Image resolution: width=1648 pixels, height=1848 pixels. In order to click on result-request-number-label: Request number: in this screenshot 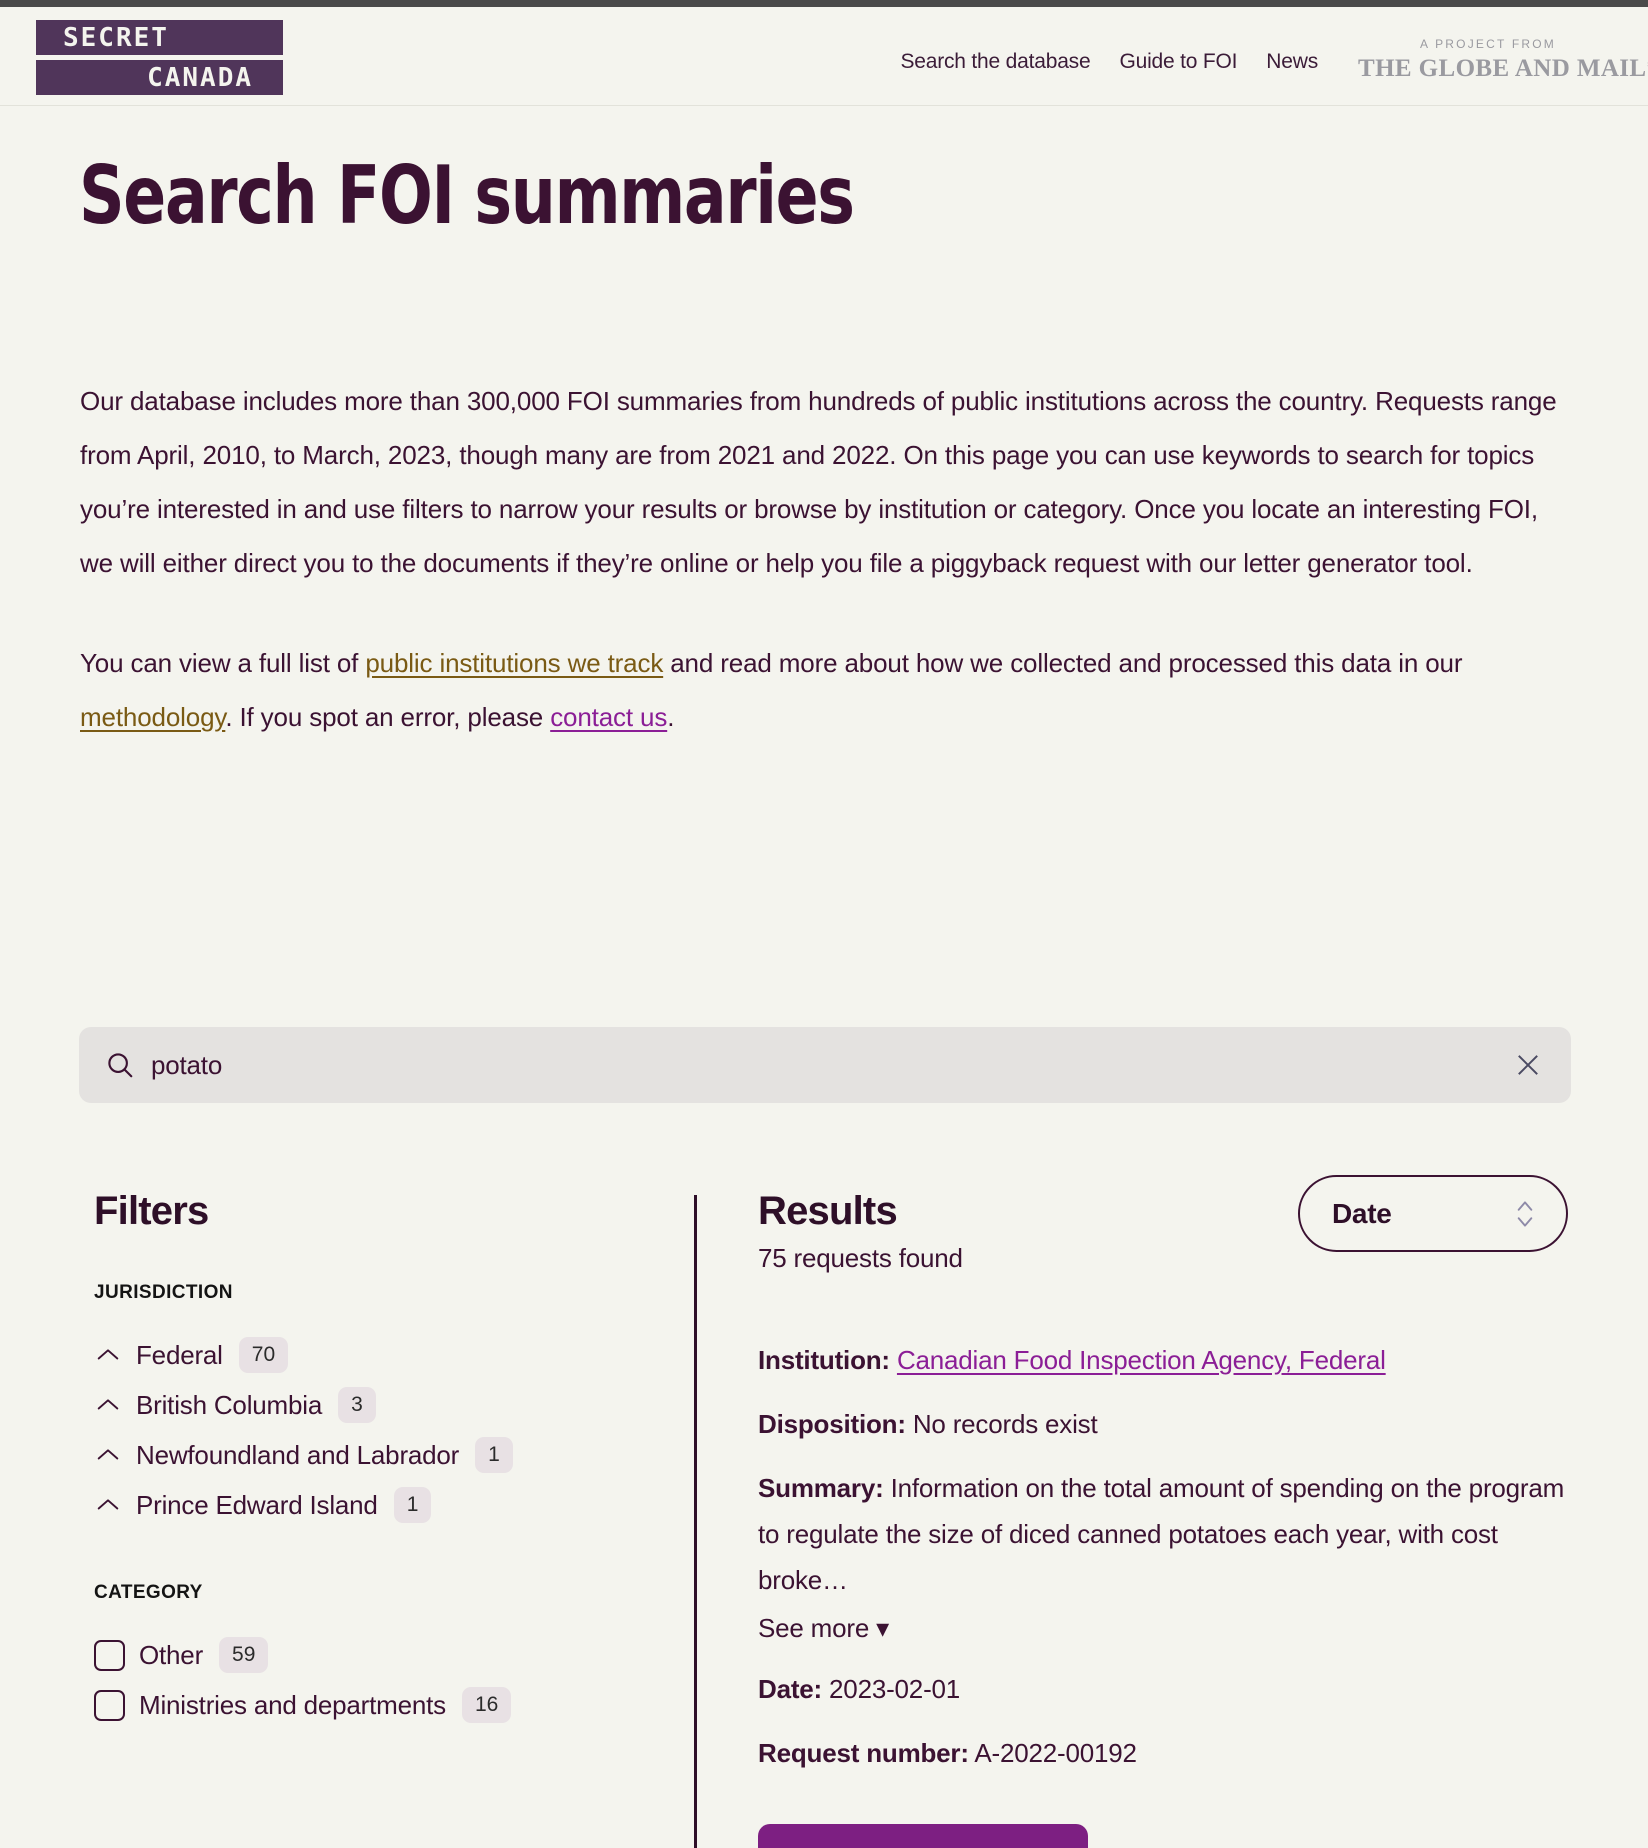, I will do `click(863, 1753)`.